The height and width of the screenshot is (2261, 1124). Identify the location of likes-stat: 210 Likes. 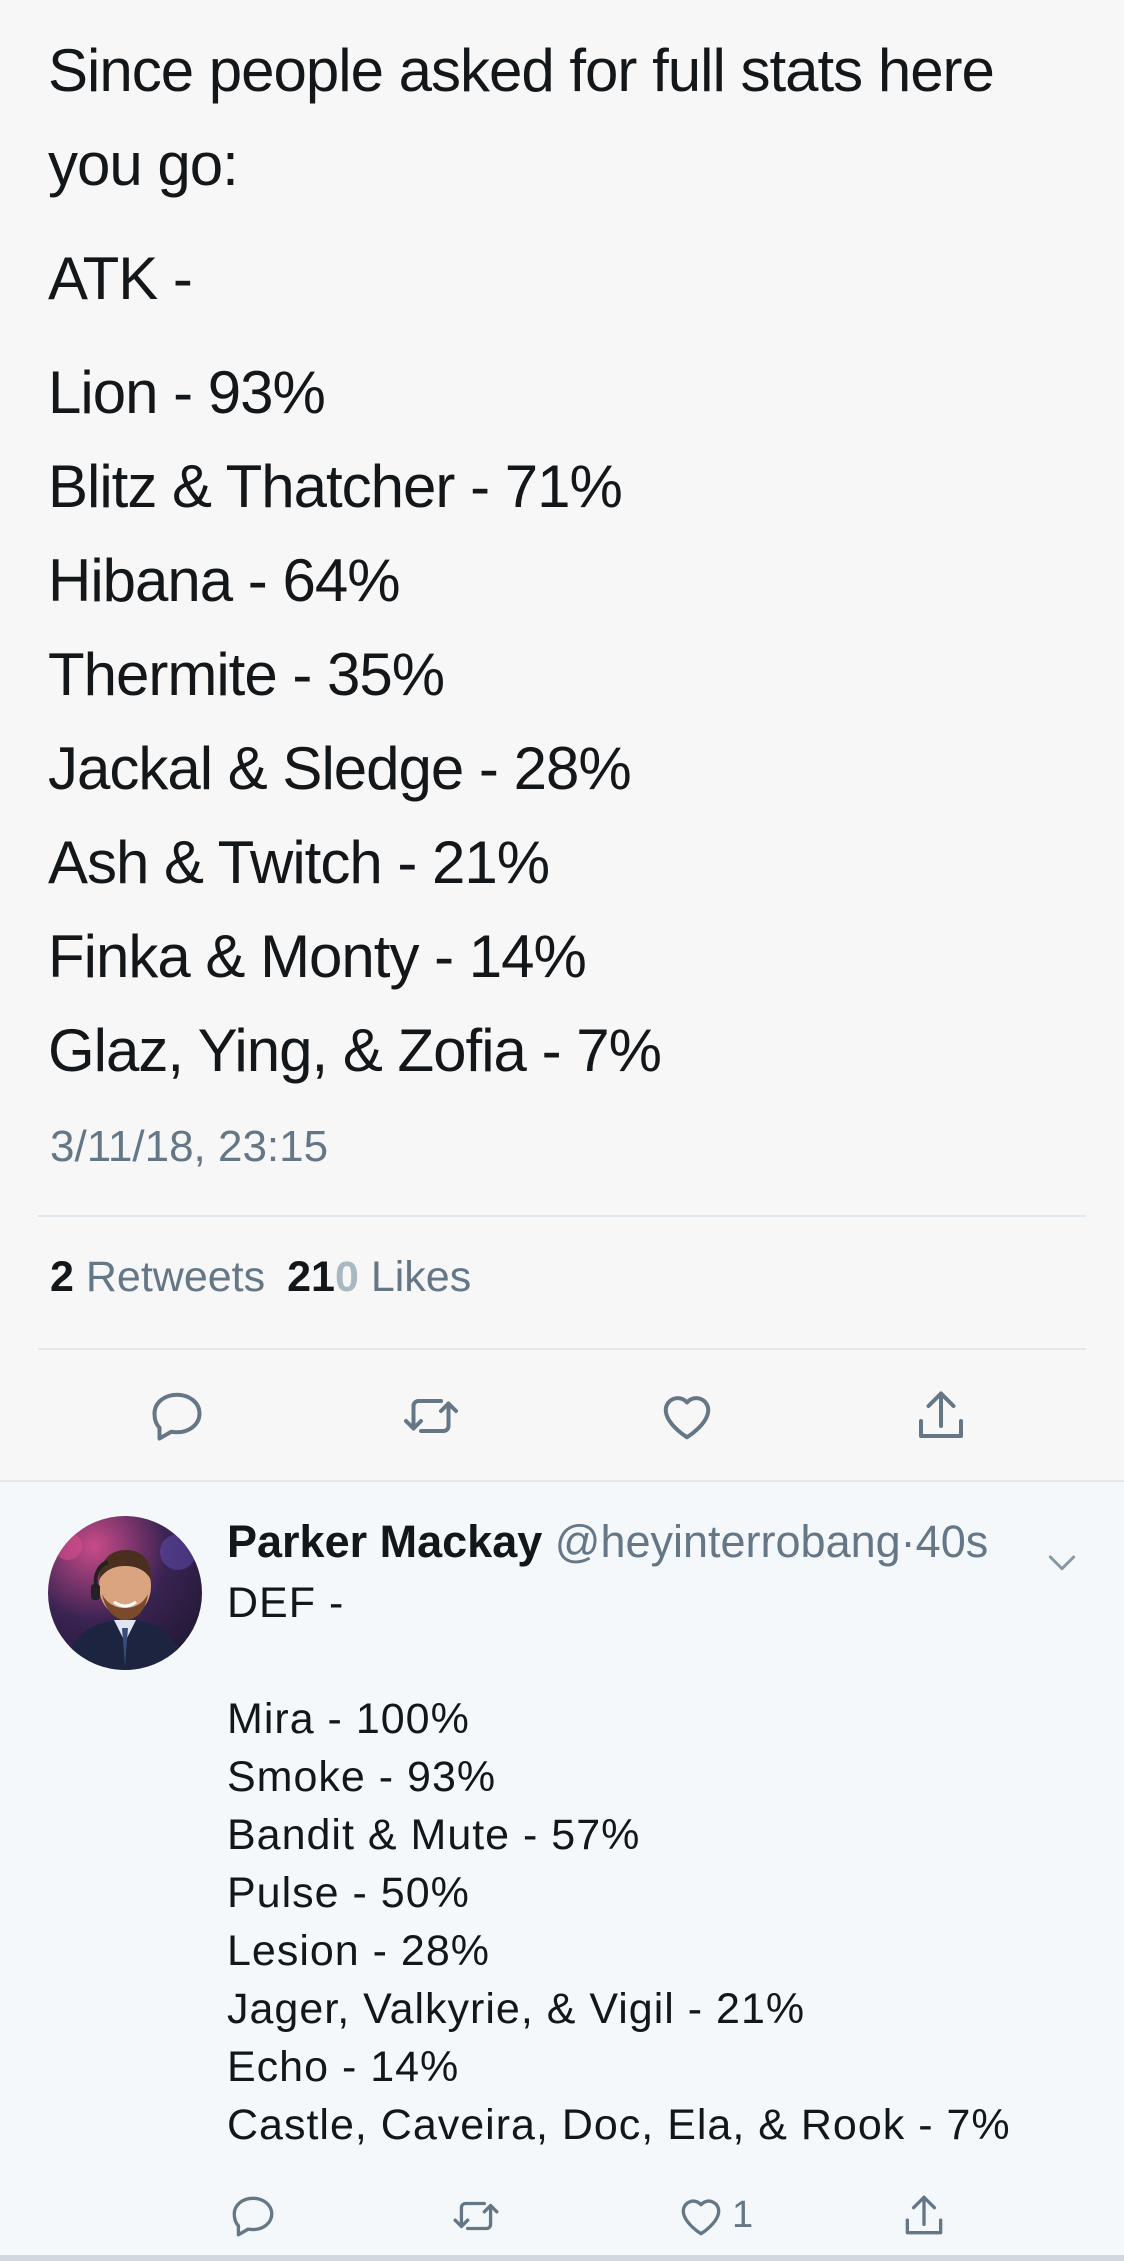
(379, 1277).